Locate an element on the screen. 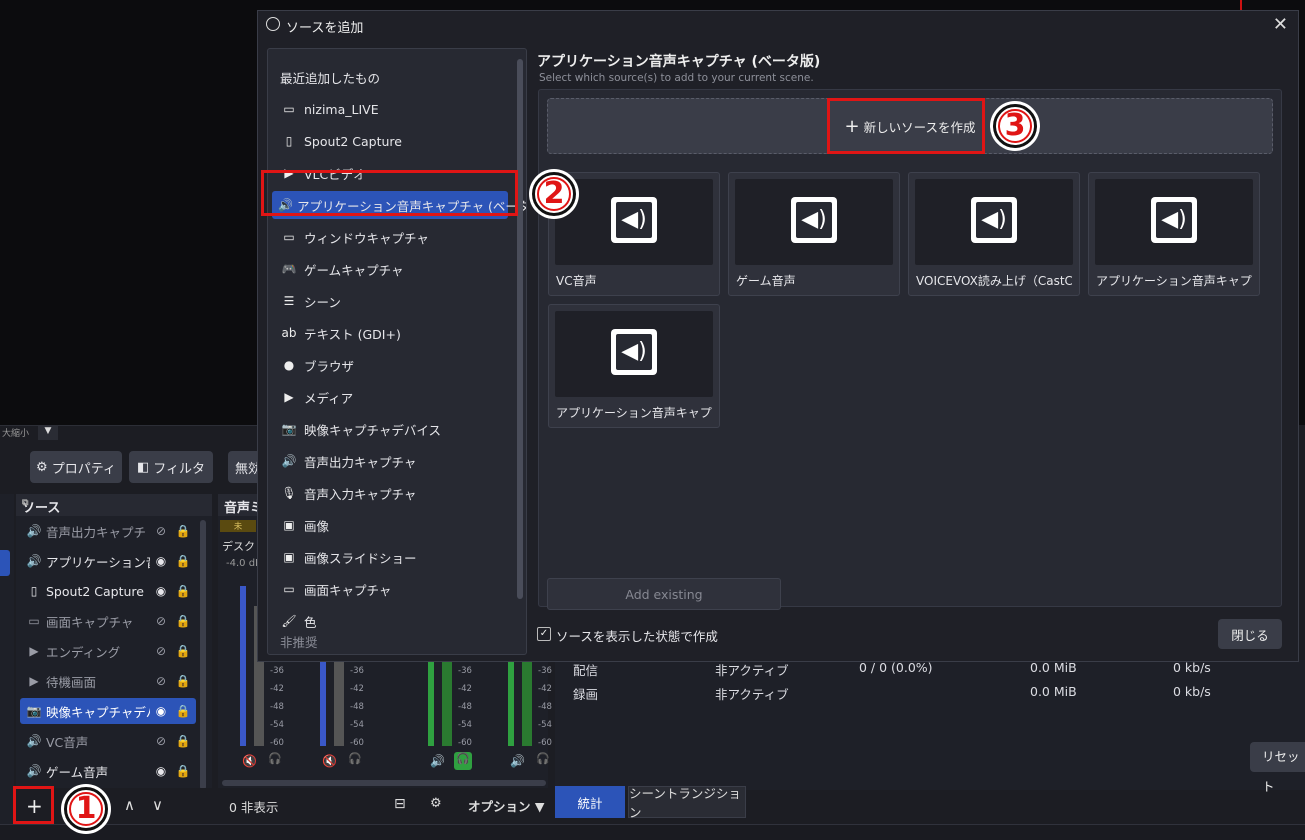 The width and height of the screenshot is (1305, 840). reset-button: リセット is located at coordinates (1277, 768).